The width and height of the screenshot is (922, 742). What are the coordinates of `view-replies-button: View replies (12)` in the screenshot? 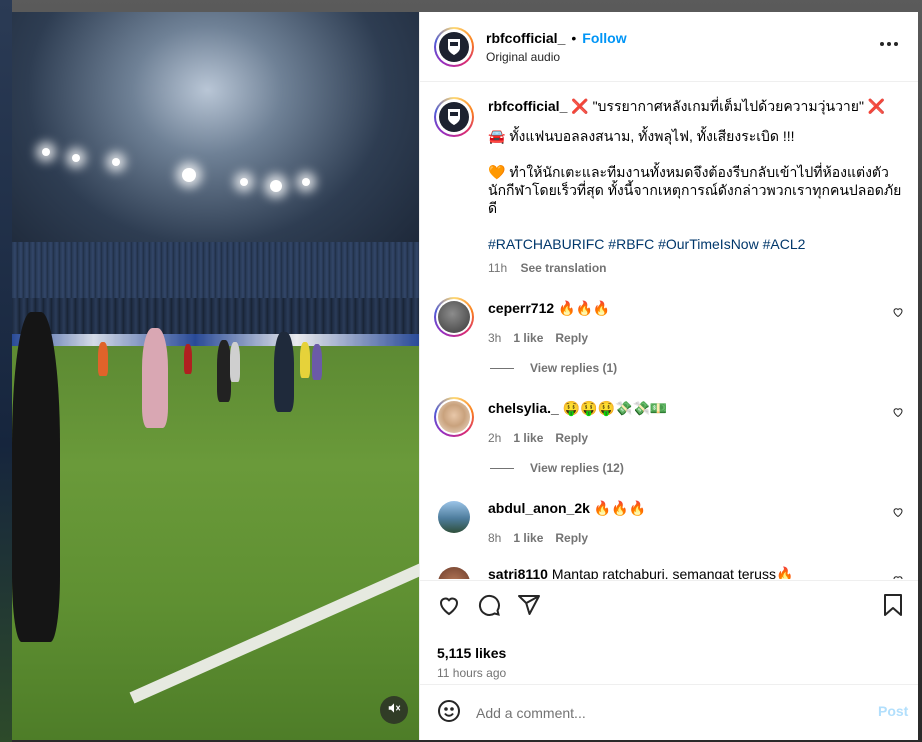 It's located at (557, 468).